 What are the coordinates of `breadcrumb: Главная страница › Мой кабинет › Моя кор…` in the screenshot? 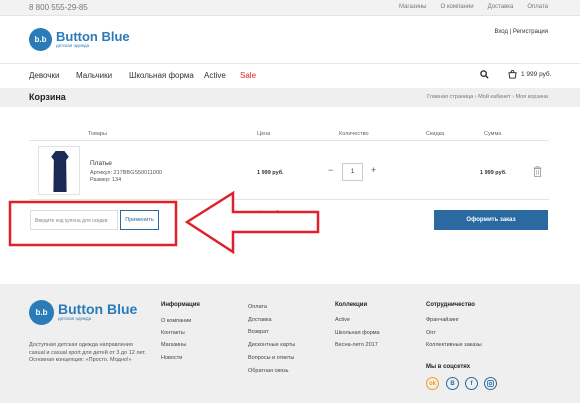 It's located at (487, 97).